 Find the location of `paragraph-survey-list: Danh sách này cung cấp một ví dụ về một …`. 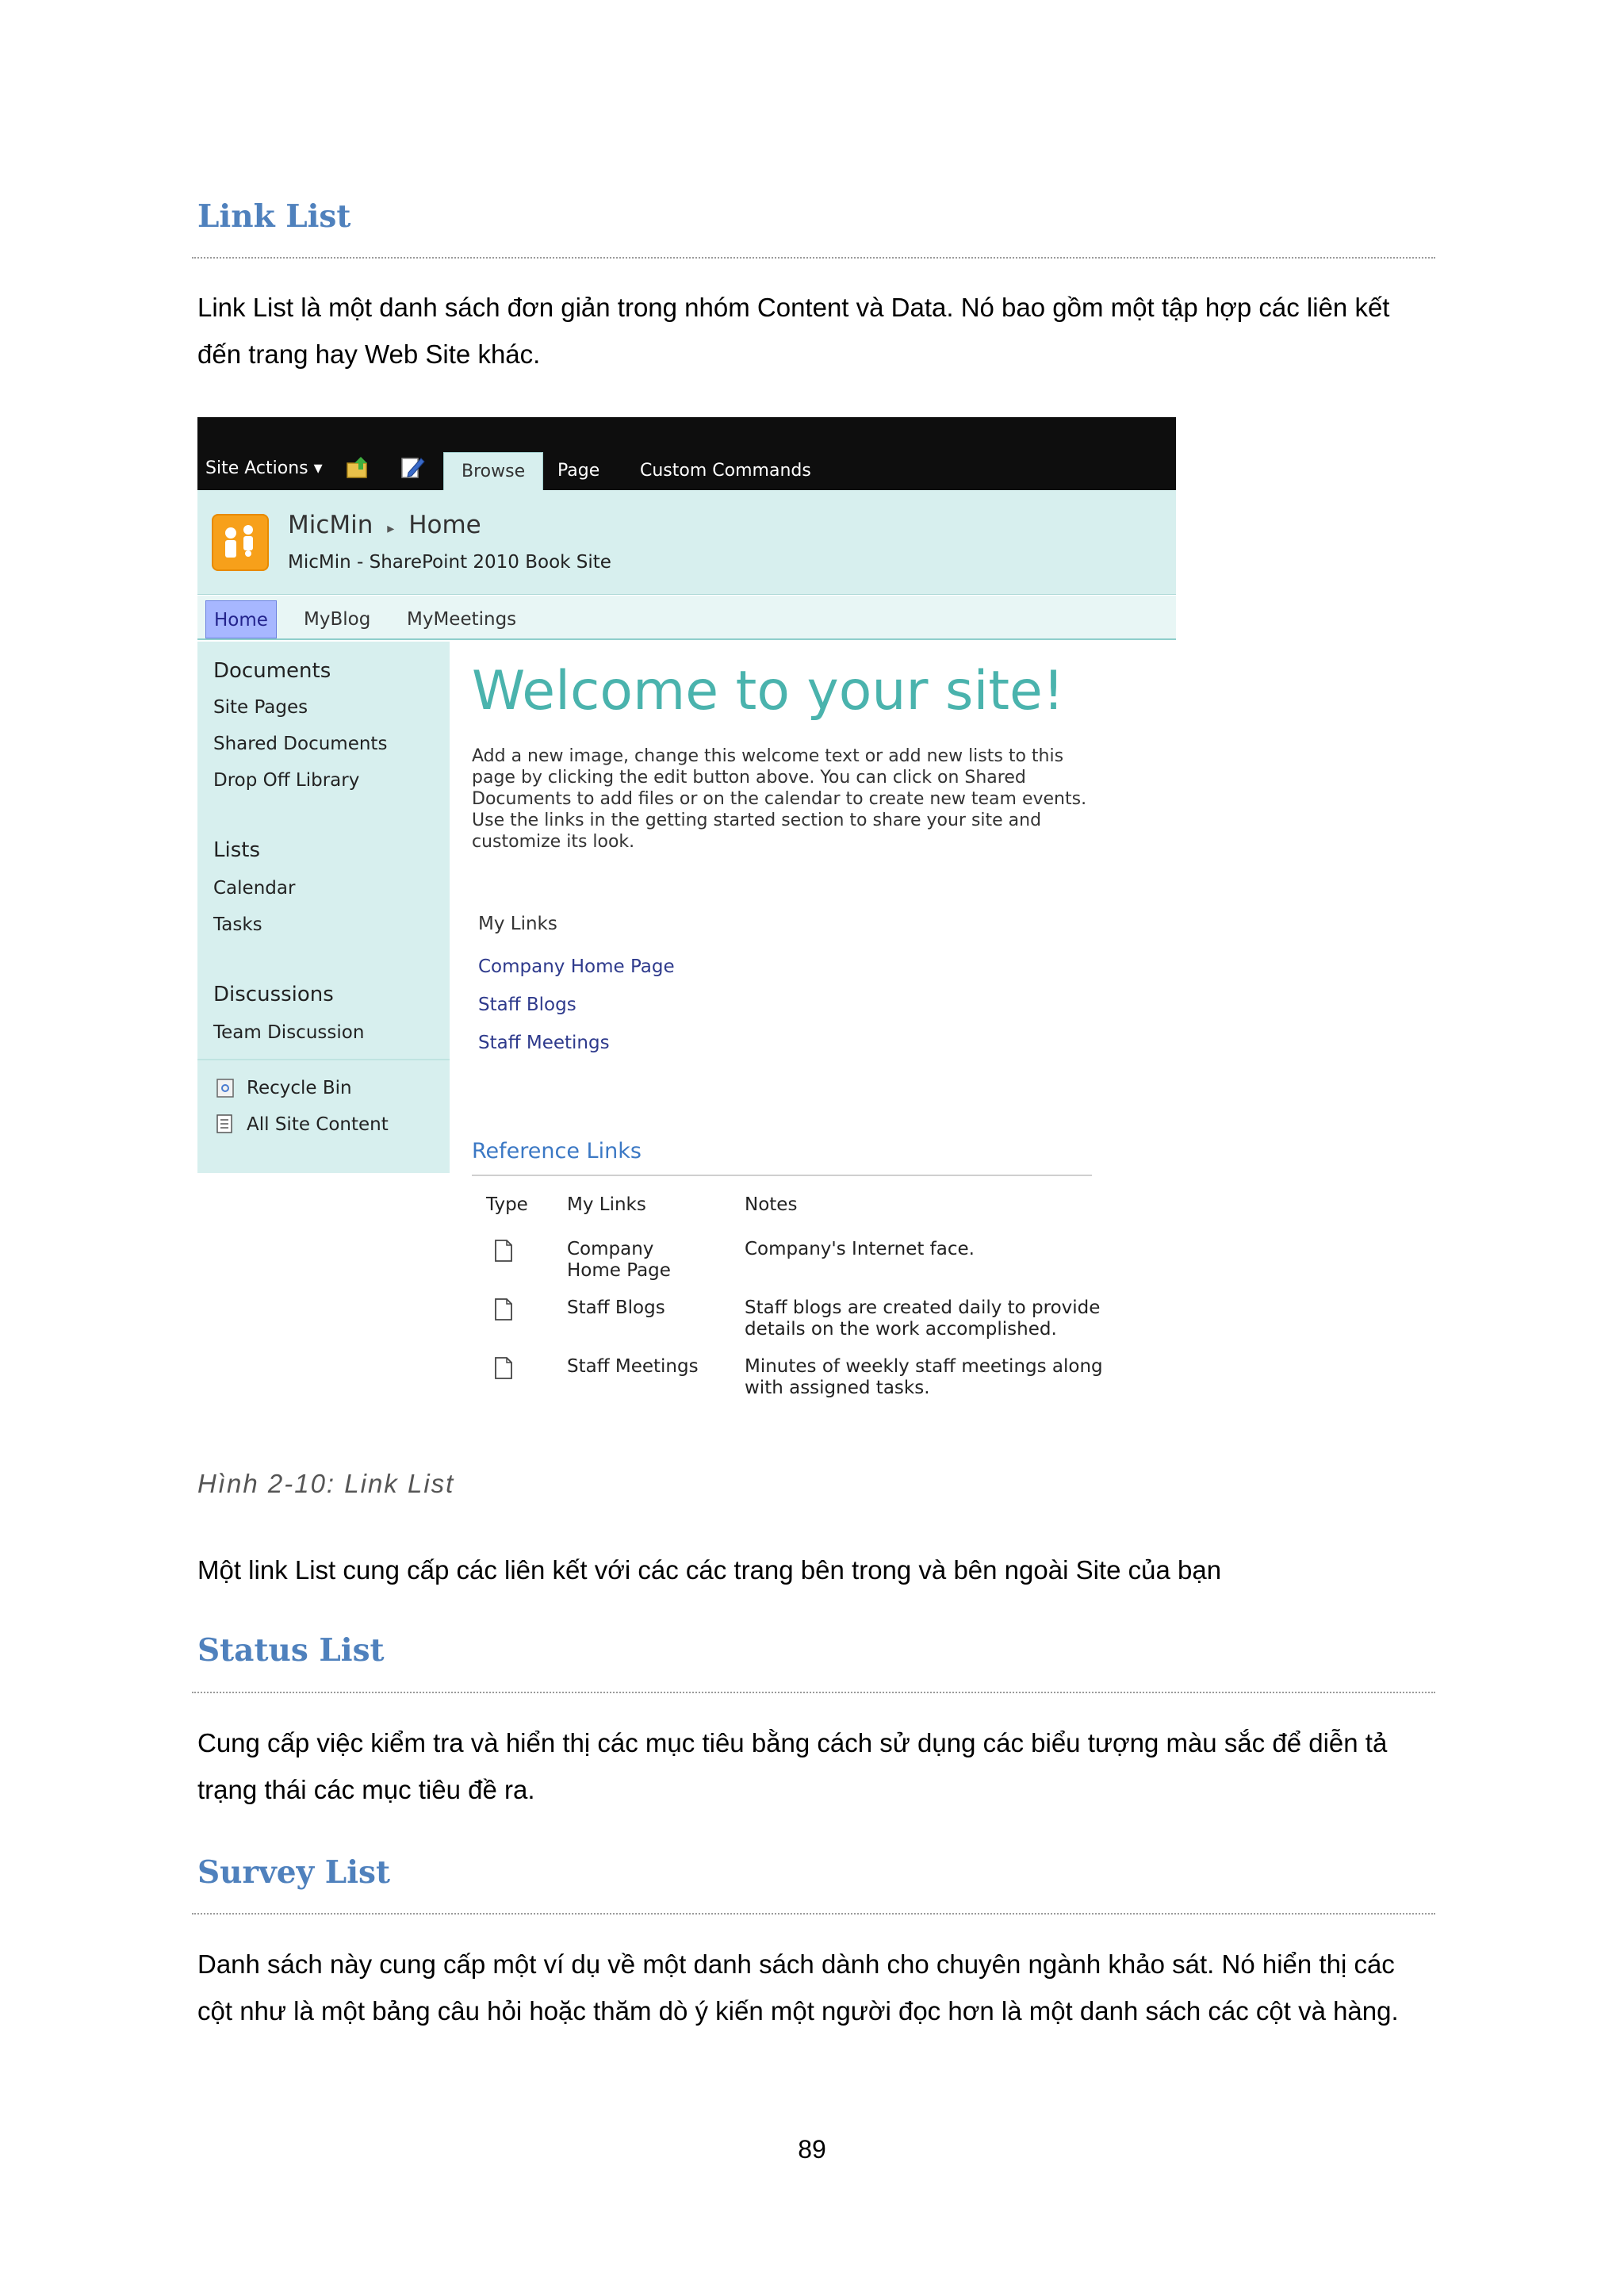

paragraph-survey-list: Danh sách này cung cấp một ví dụ về một … is located at coordinates (798, 1987).